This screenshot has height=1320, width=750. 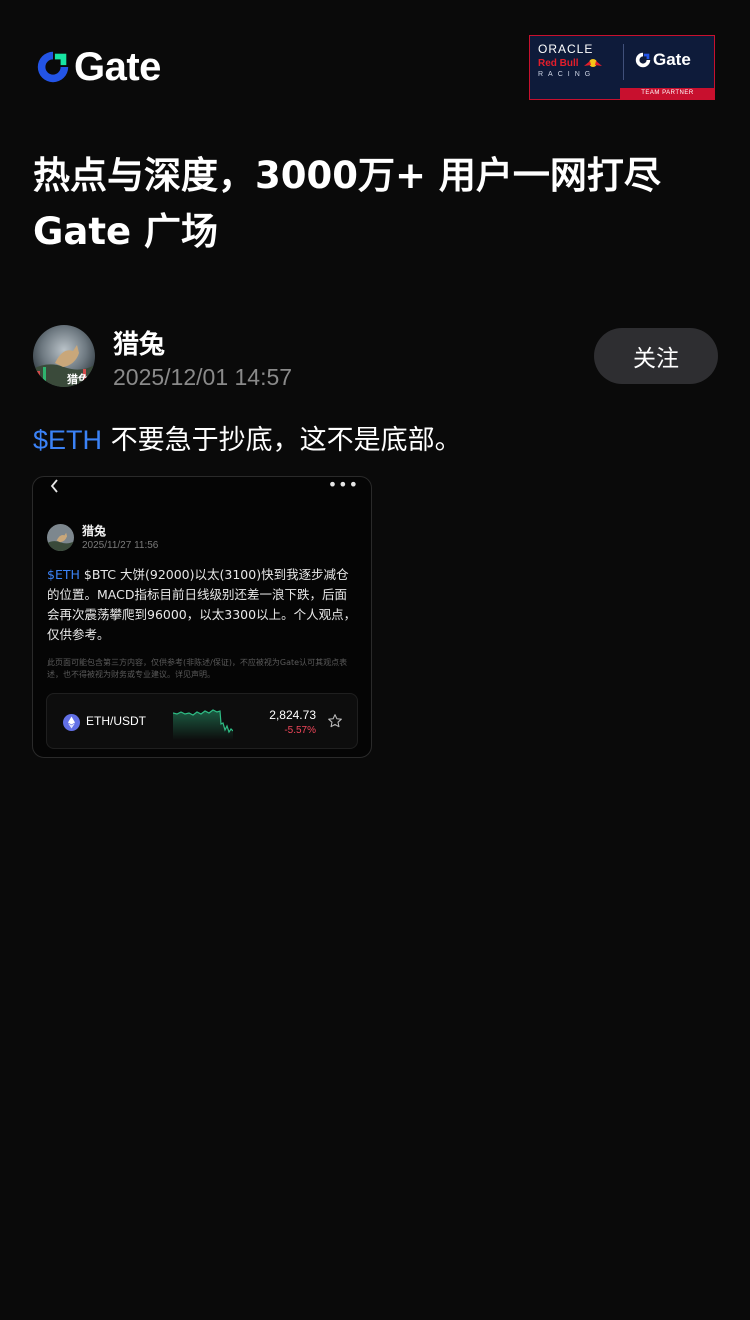 I want to click on partner-badge: ORACLE Red Bull RACING Gate TEAM PARTNER, so click(x=622, y=67).